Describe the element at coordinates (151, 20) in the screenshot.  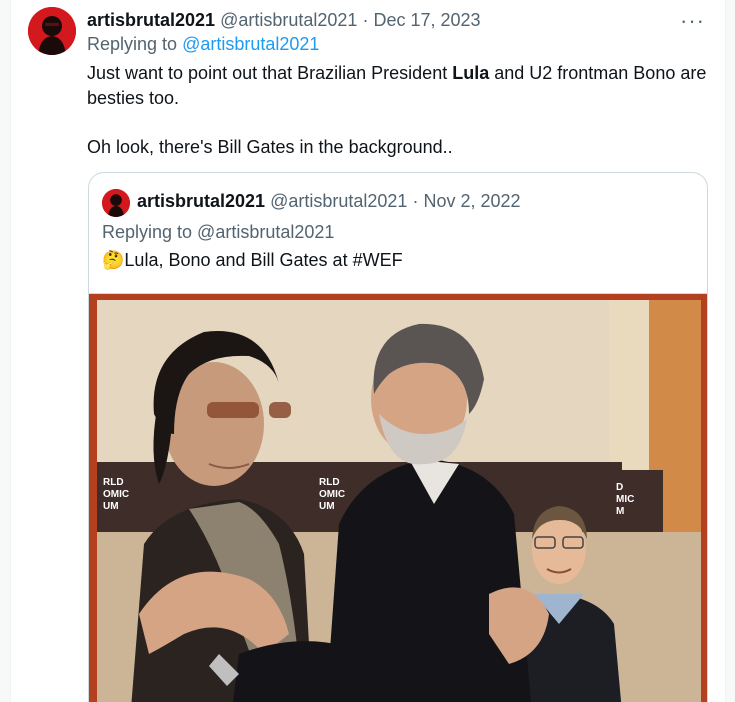
I see `author-name: artisbrutal2021` at that location.